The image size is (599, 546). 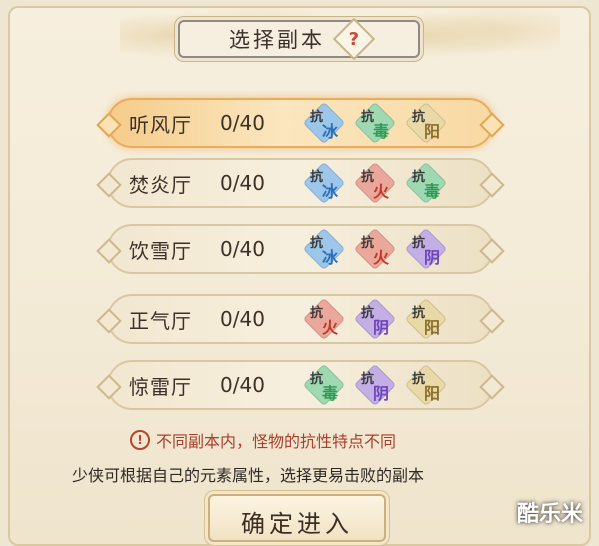 I want to click on confirm-enter-label: 确定进入, so click(x=297, y=524).